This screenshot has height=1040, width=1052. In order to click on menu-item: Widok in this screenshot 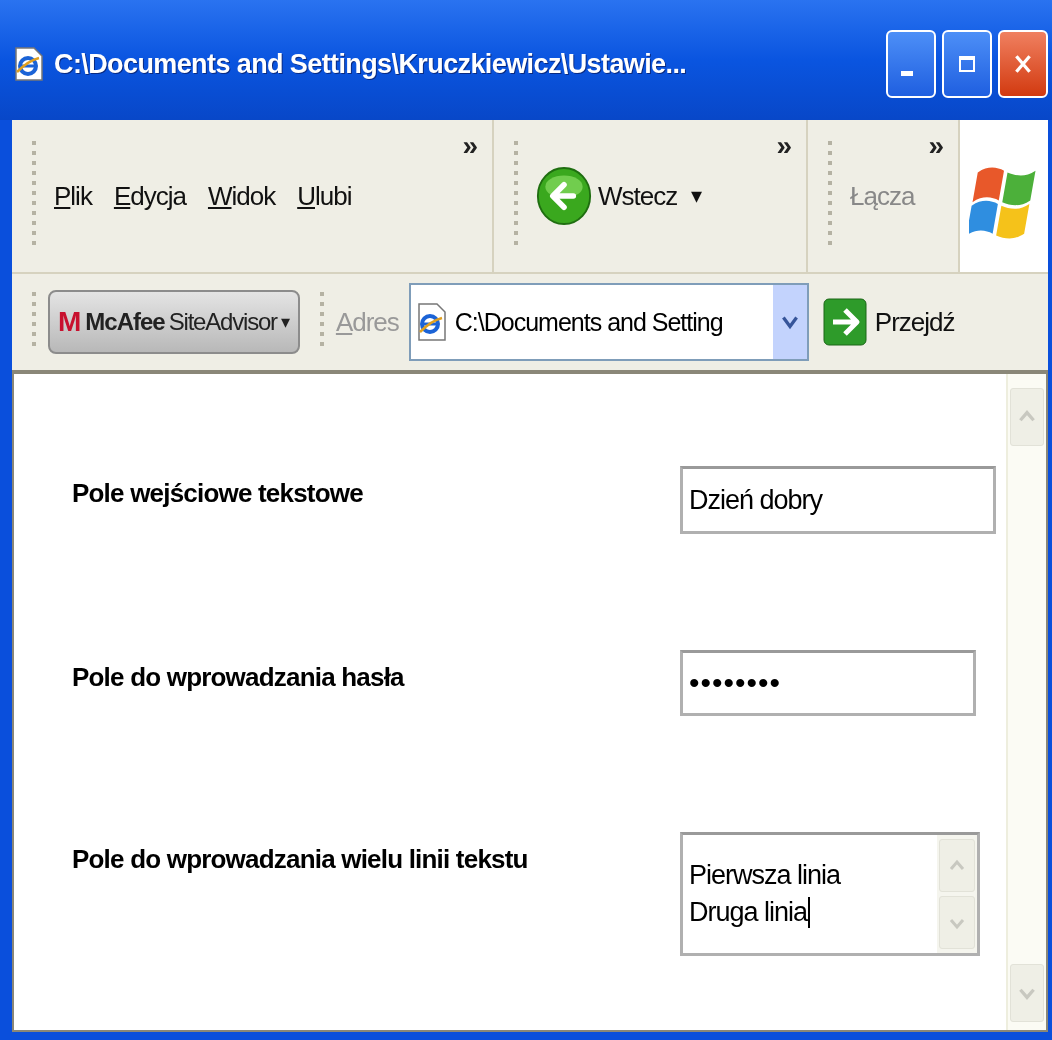, I will do `click(241, 196)`.